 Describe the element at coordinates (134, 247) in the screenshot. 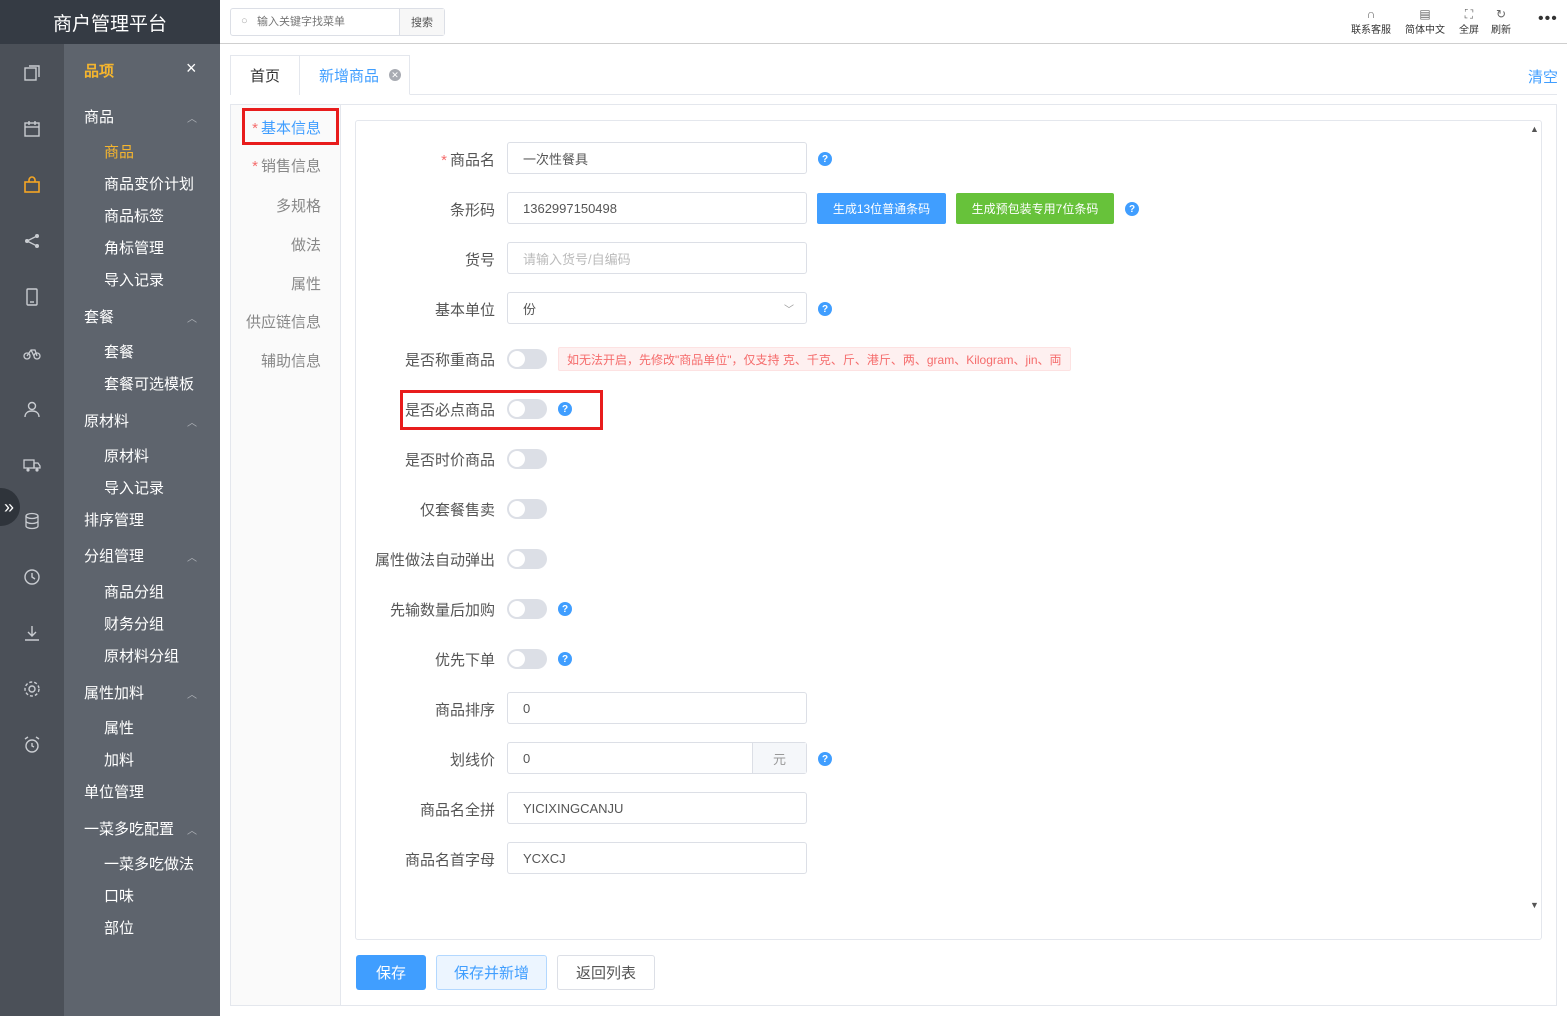

I see `menu-item-badge-manage: 角标管理` at that location.